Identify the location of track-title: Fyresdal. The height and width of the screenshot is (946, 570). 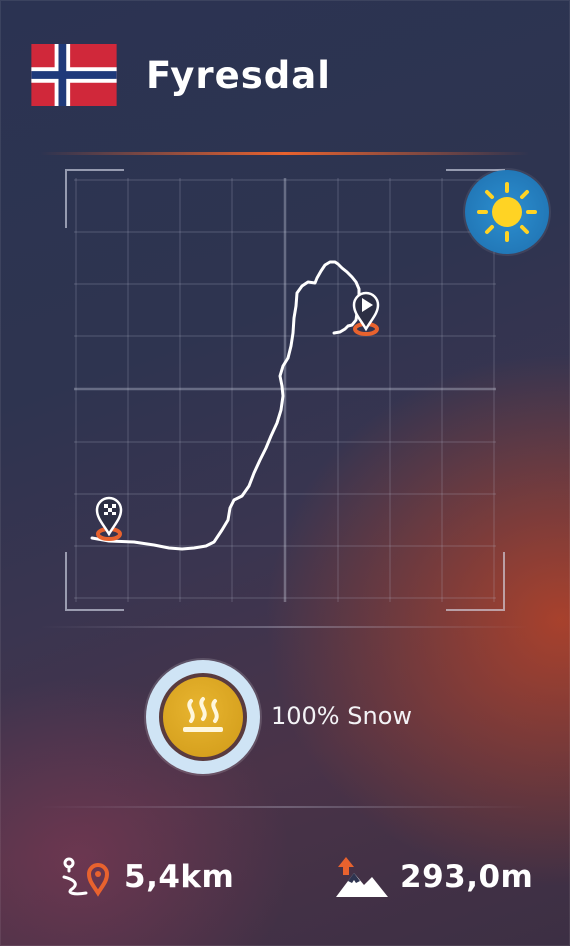
(238, 75).